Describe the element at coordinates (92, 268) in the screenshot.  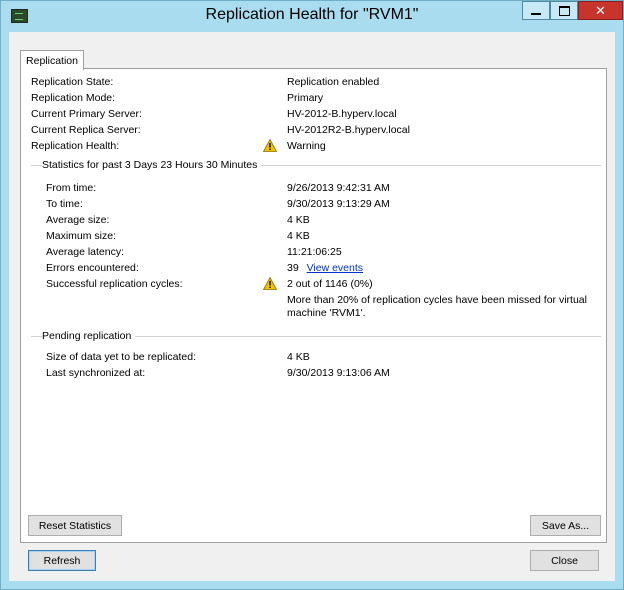
I see `errors-encountered-label: Errors encountered:` at that location.